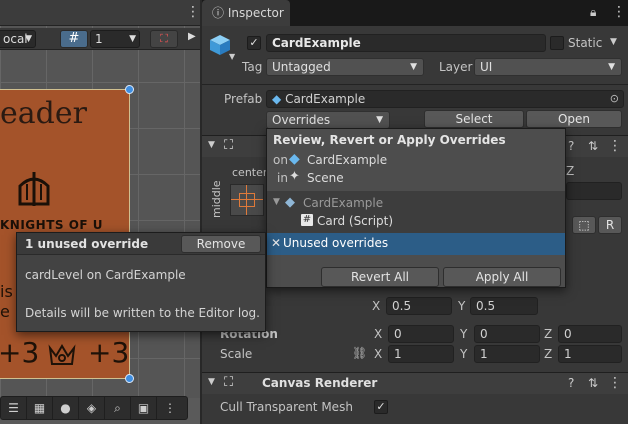 The image size is (628, 424). I want to click on card-right-value: +3, so click(109, 352).